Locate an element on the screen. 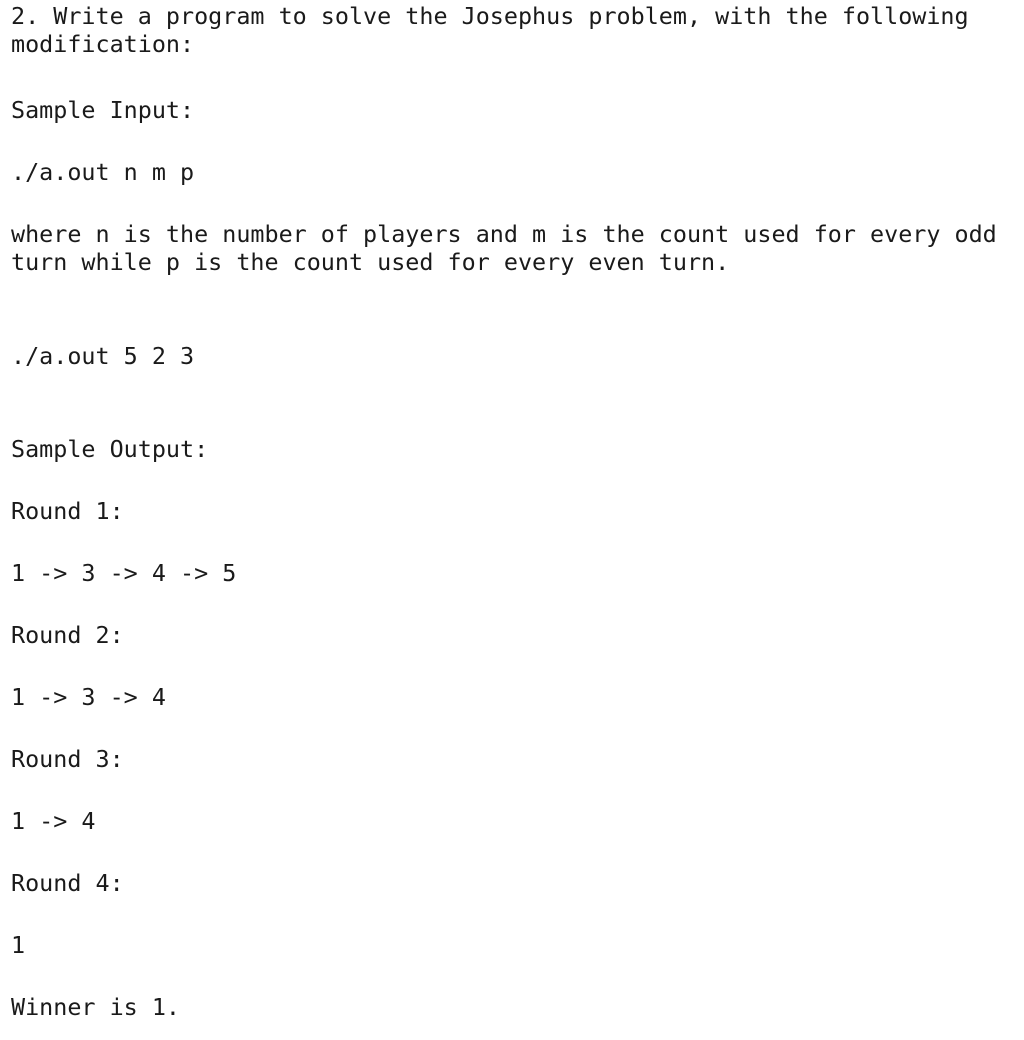 The image size is (1024, 1040). sample-input-heading: Sample Input: is located at coordinates (102, 110).